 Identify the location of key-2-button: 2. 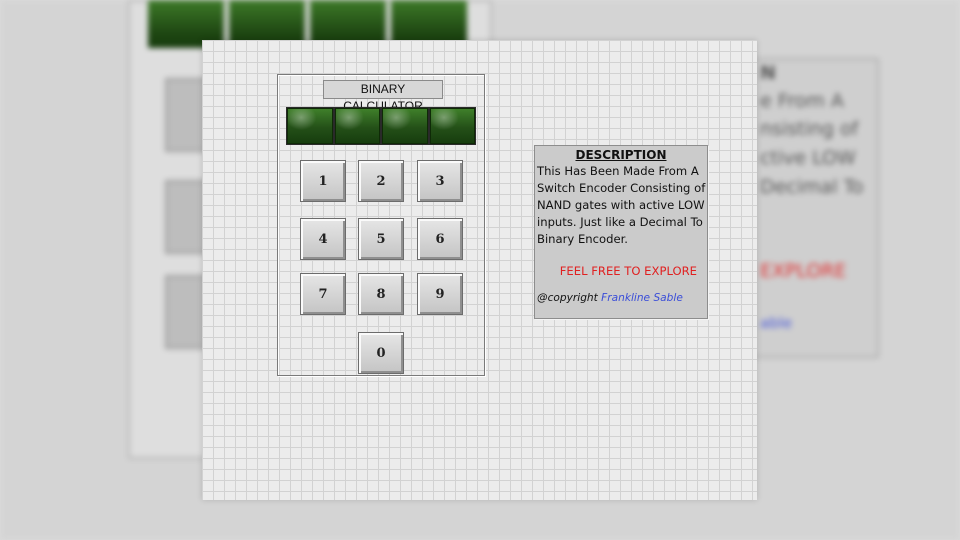
(381, 181).